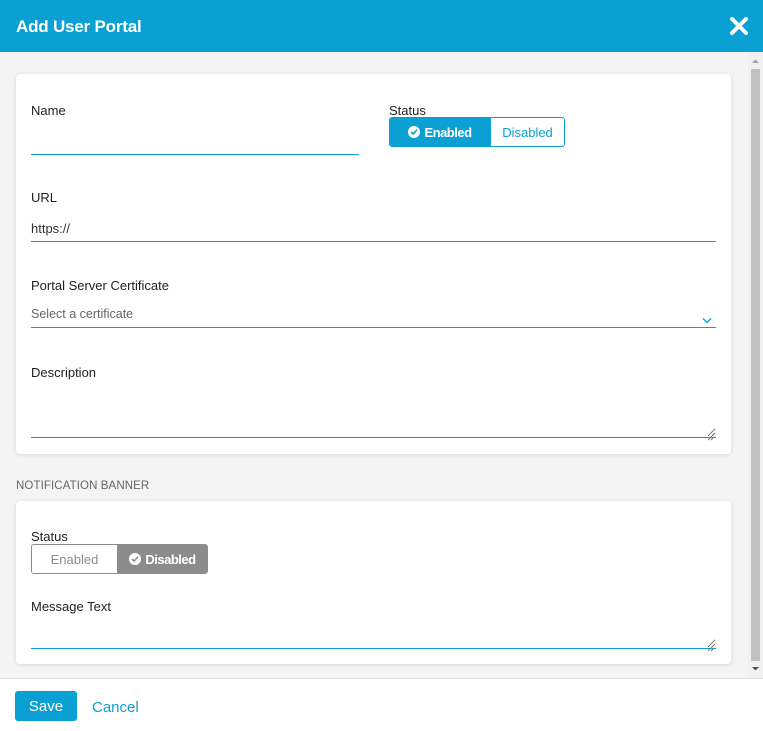 Image resolution: width=763 pixels, height=731 pixels. Describe the element at coordinates (79, 26) in the screenshot. I see `dialog-title: Add User Portal` at that location.